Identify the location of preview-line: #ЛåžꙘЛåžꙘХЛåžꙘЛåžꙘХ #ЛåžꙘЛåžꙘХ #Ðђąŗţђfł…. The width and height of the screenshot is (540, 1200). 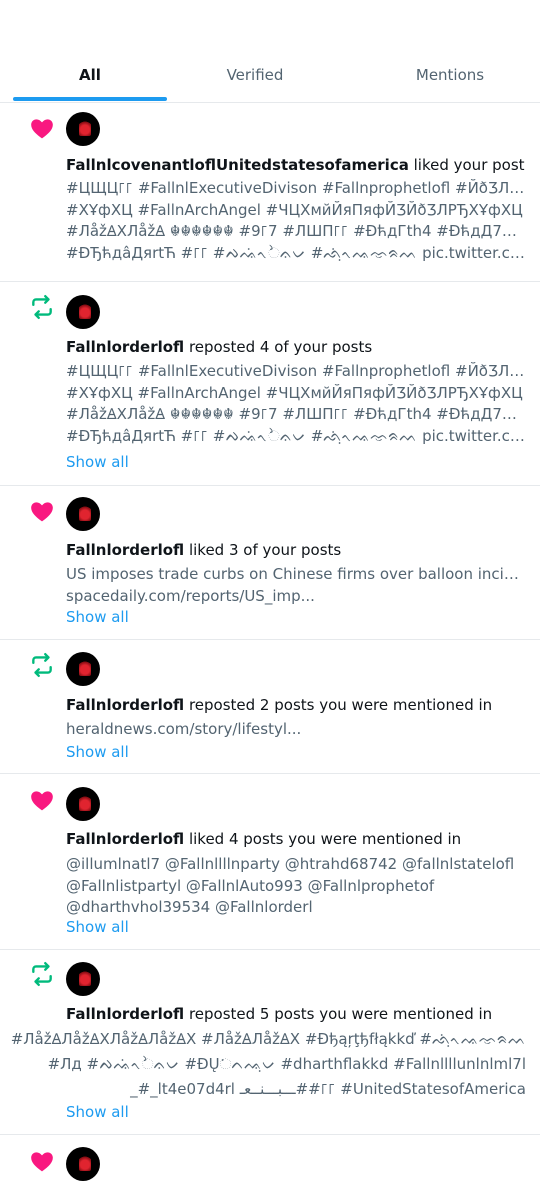
(268, 1039).